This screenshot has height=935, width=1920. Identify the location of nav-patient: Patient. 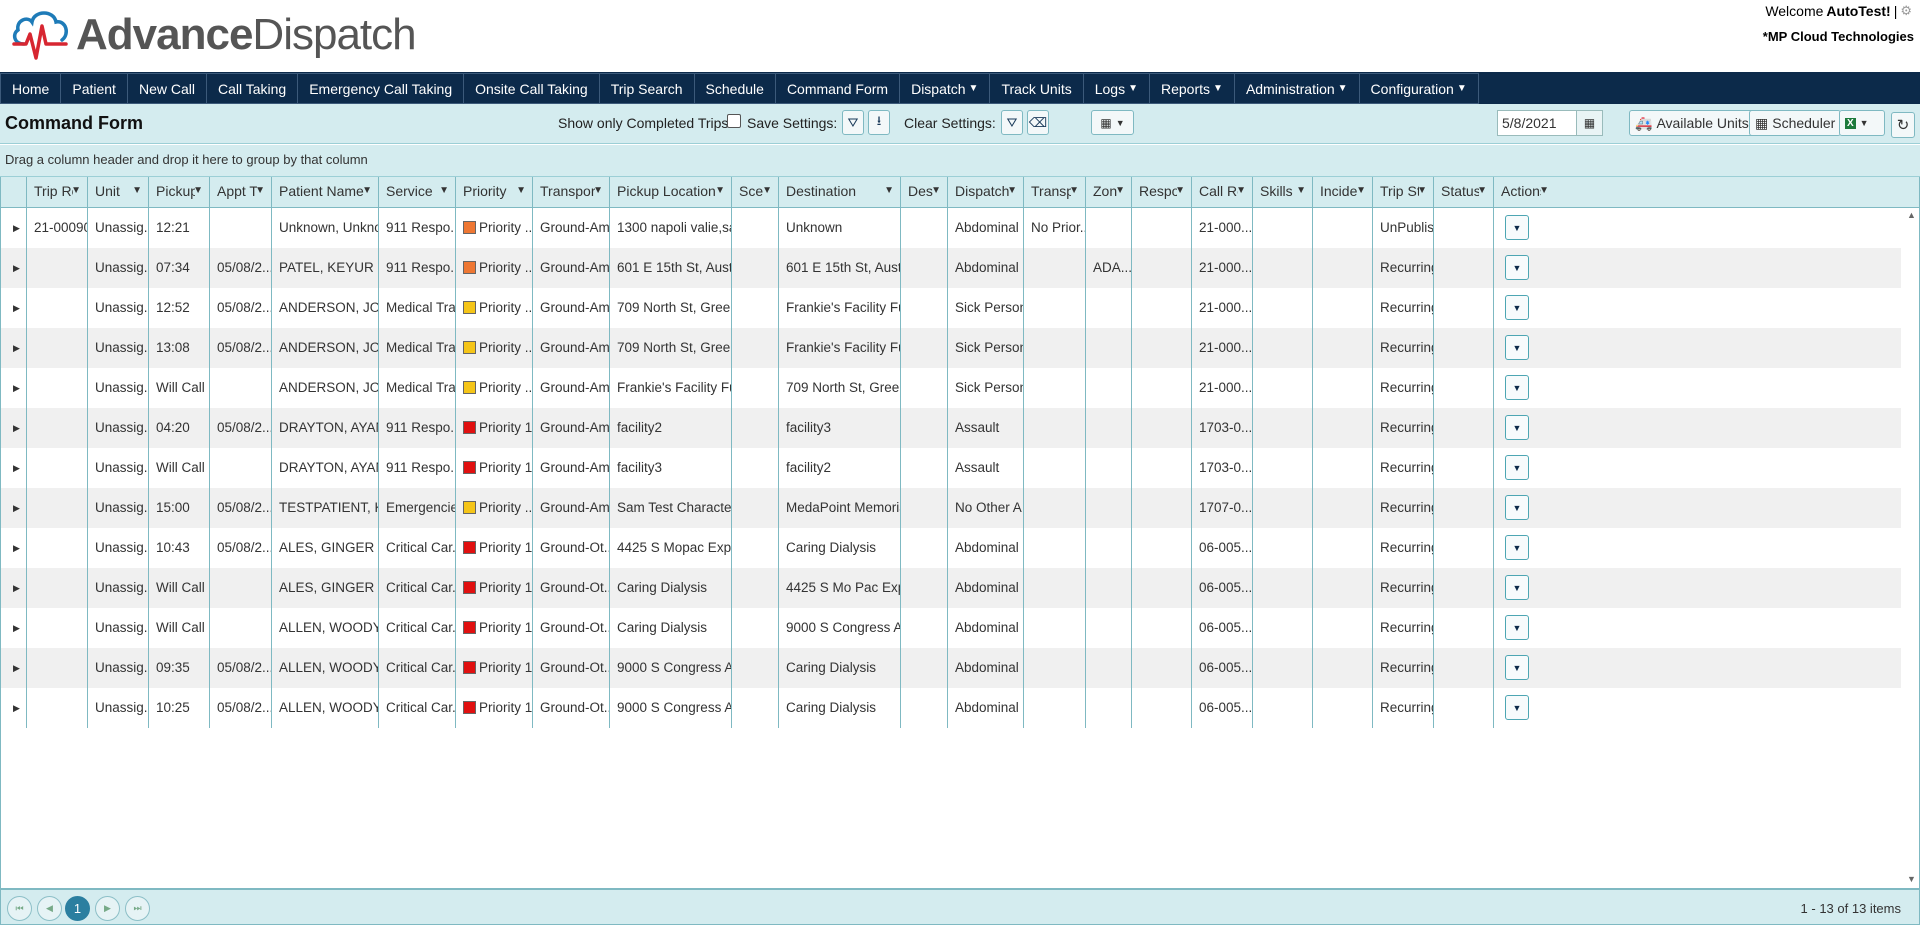
(94, 88).